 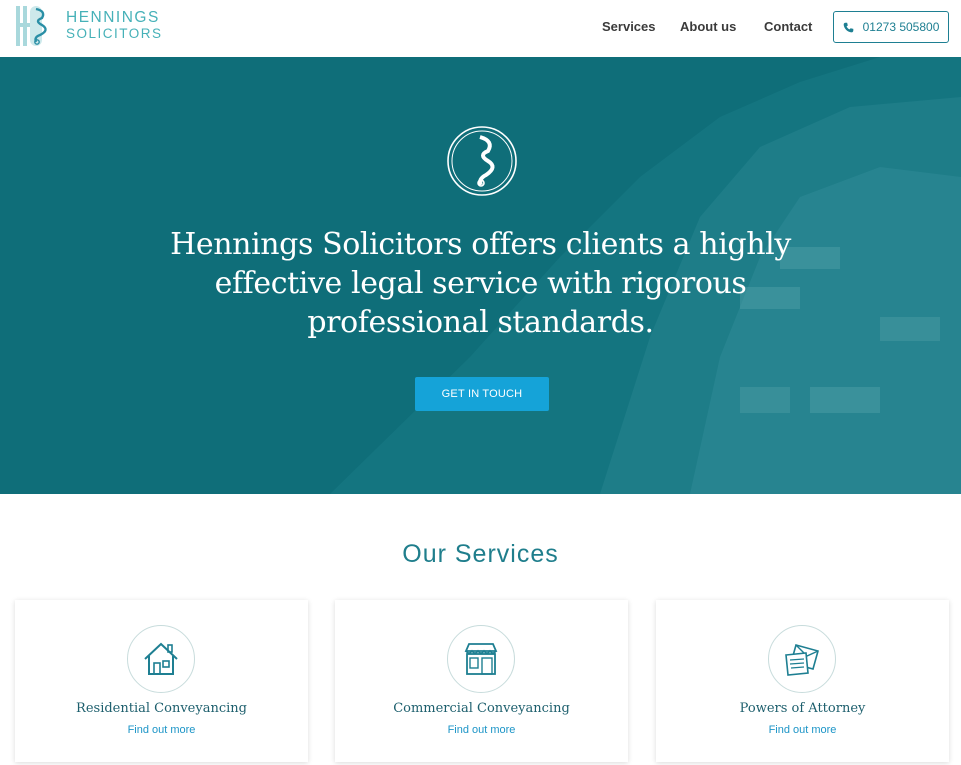 What do you see at coordinates (482, 394) in the screenshot?
I see `get-in-touch-button: GET IN TOUCH` at bounding box center [482, 394].